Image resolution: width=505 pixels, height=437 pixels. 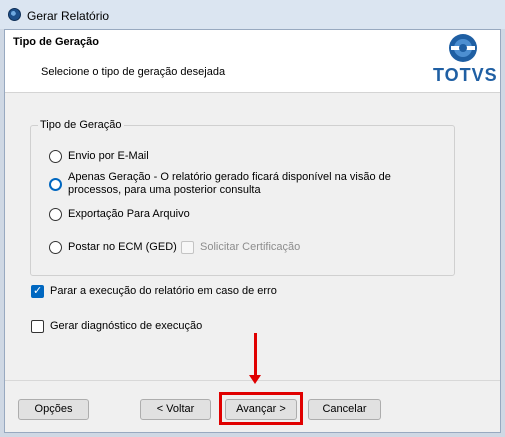 I want to click on totvs-logo-icon, so click(x=463, y=48).